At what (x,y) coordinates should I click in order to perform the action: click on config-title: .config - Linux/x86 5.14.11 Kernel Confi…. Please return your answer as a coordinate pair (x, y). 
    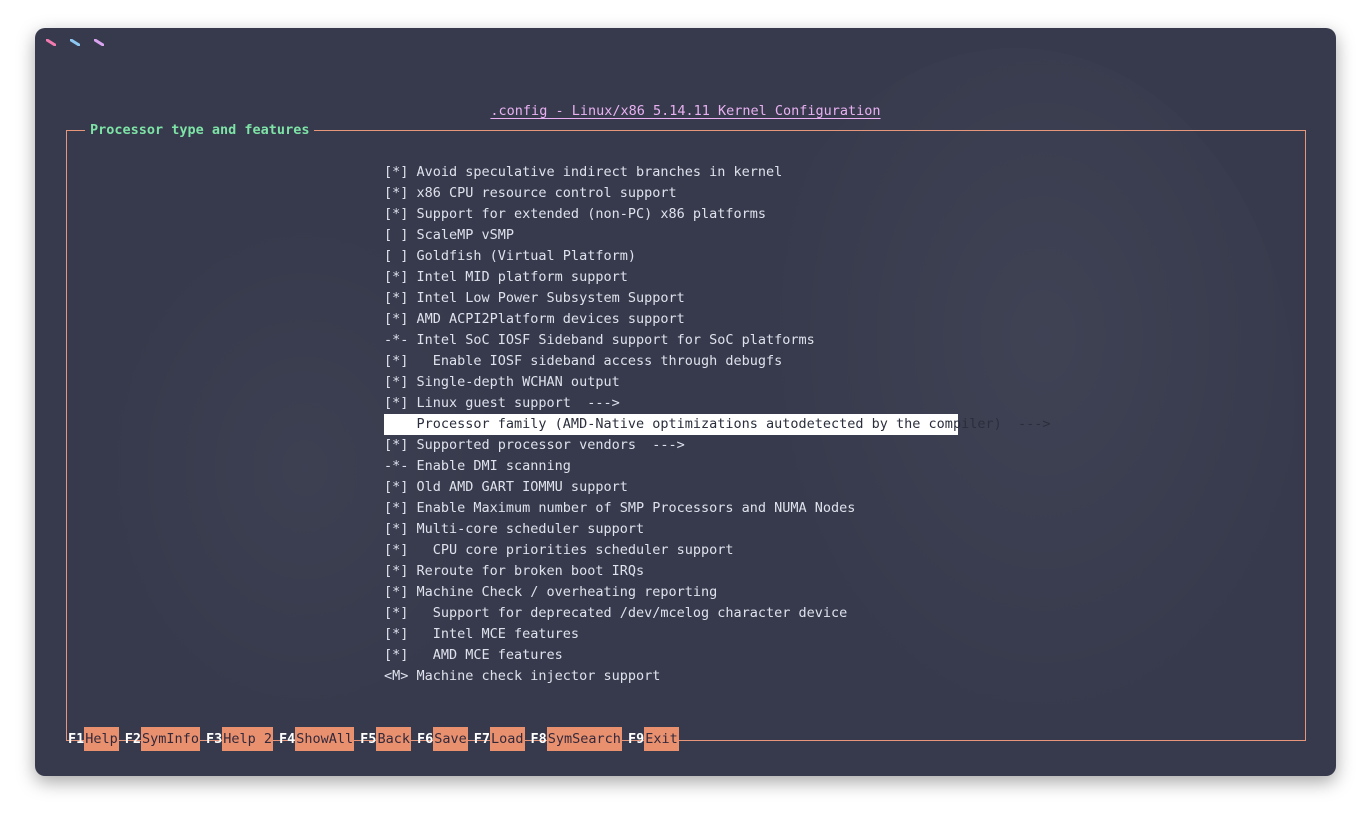
    Looking at the image, I should click on (685, 109).